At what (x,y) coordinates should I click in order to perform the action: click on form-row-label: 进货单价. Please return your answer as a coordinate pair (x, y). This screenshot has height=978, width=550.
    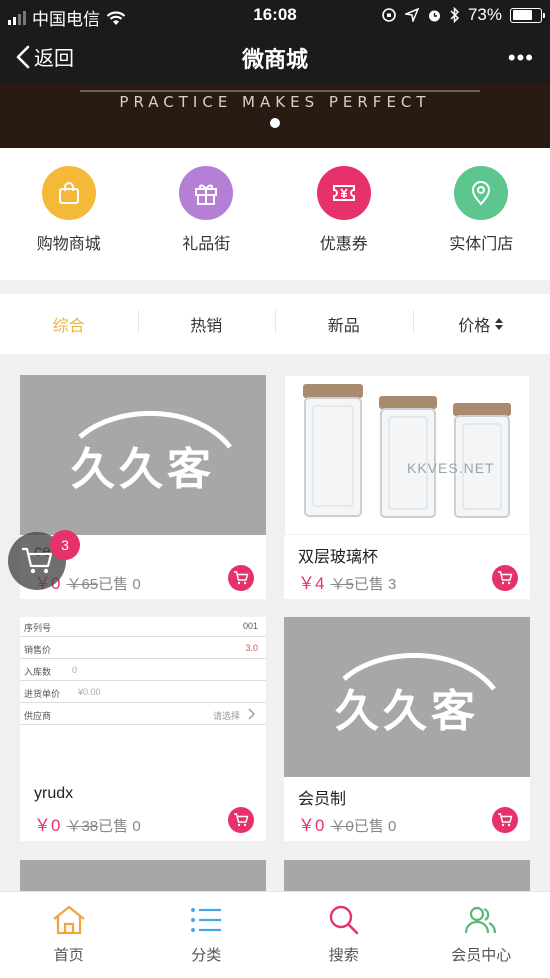
    Looking at the image, I should click on (42, 694).